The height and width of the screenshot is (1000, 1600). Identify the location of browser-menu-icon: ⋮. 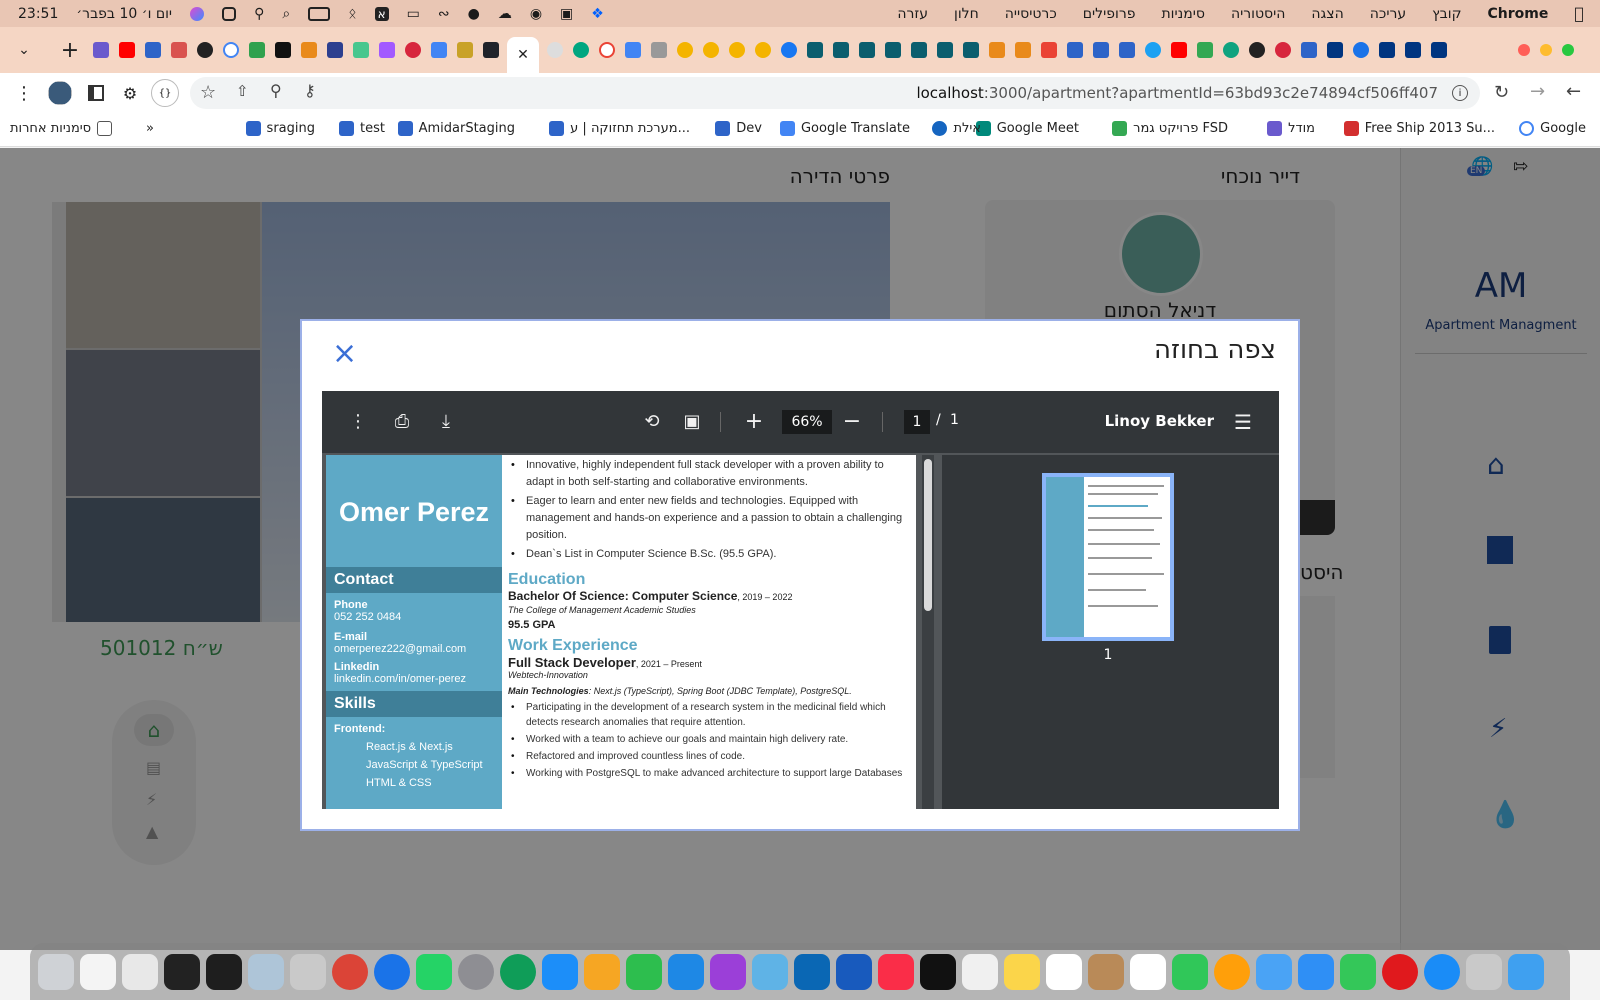
(24, 93).